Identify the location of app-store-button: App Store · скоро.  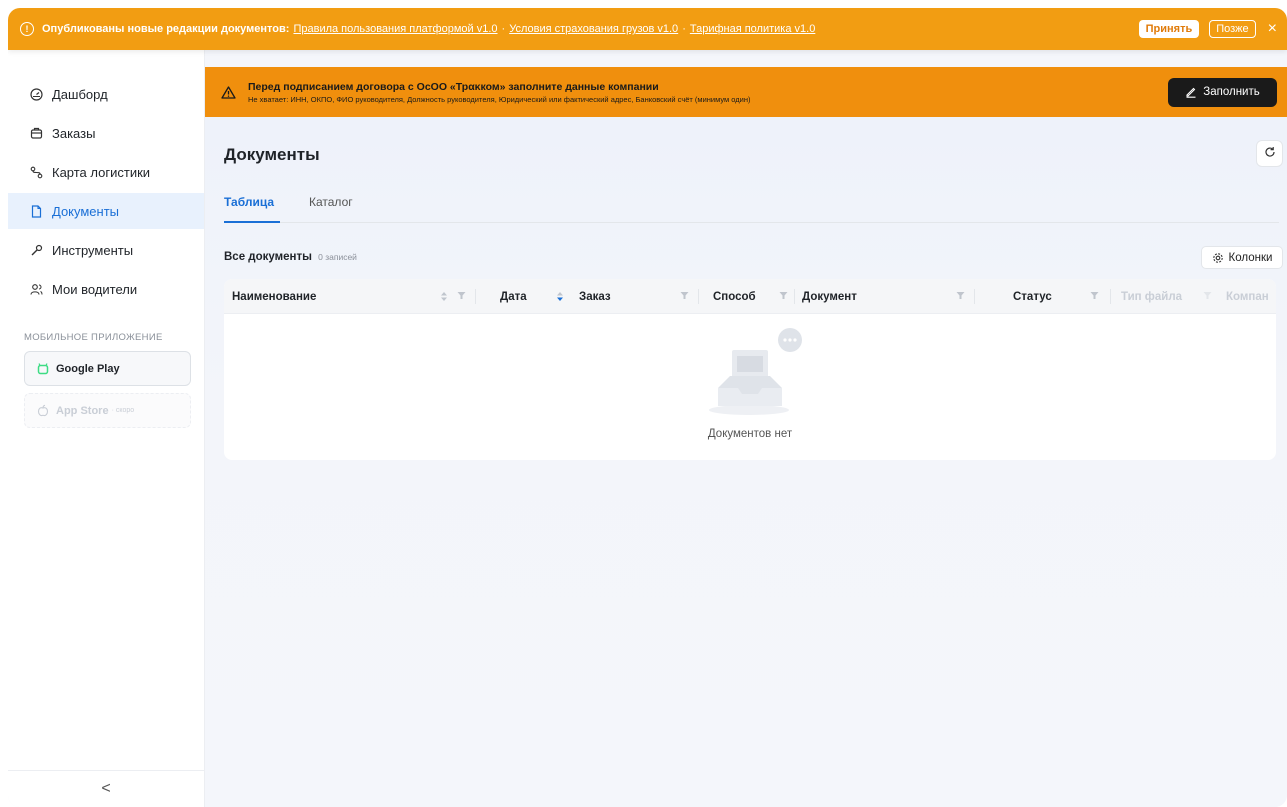
(107, 410).